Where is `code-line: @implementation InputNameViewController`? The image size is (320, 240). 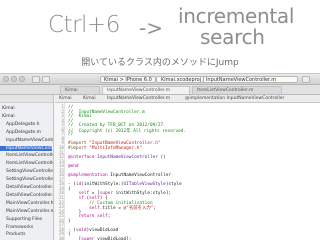
code-line: @implementation InputNameViewController is located at coordinates (119, 175).